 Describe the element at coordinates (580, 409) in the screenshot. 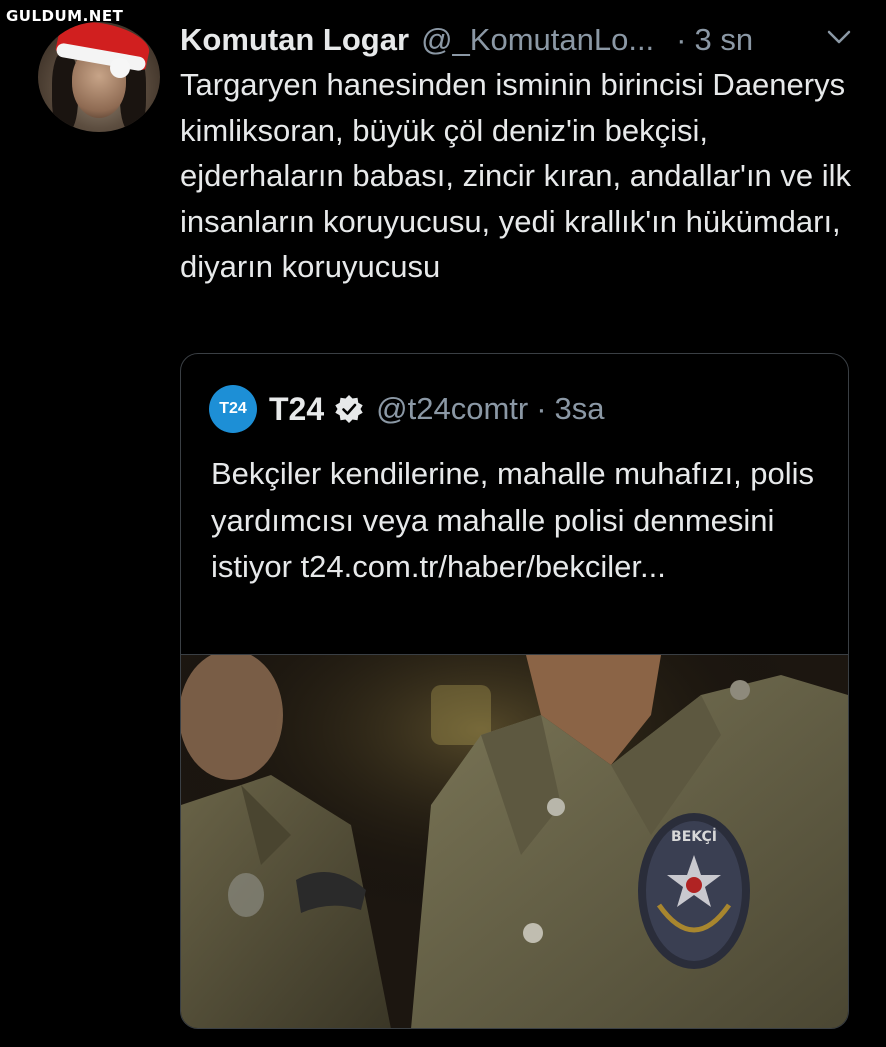

I see `quoted-timestamp: 3sa` at that location.